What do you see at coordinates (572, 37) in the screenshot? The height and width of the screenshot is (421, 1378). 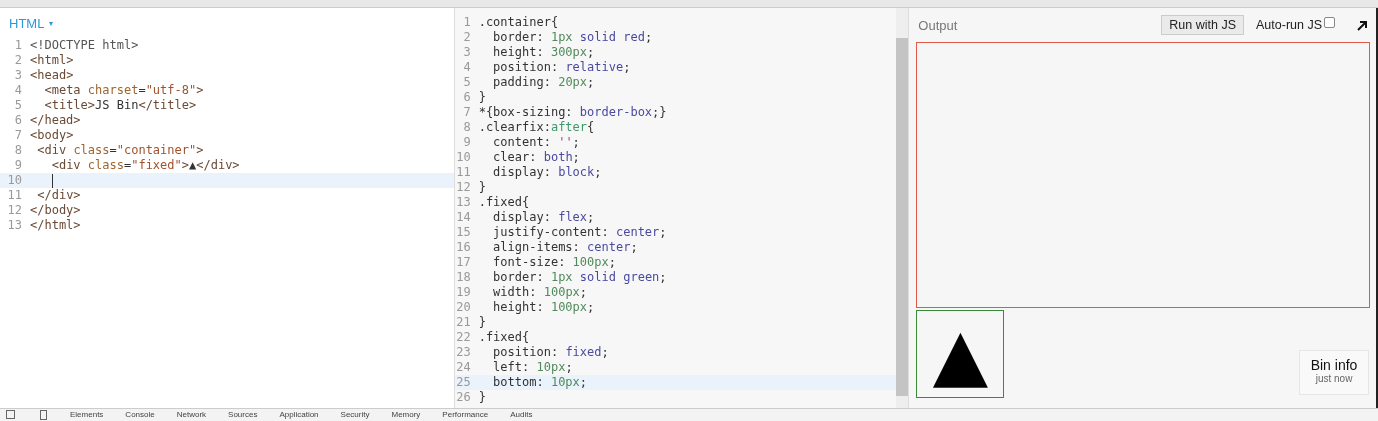 I see `code-line: border: 1px solid red;` at bounding box center [572, 37].